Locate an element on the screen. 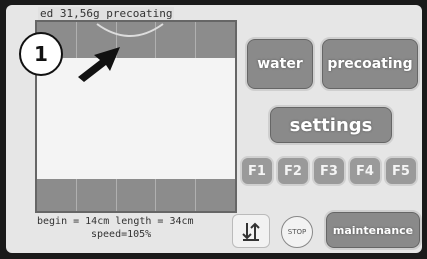  f1-button: F1 is located at coordinates (257, 171).